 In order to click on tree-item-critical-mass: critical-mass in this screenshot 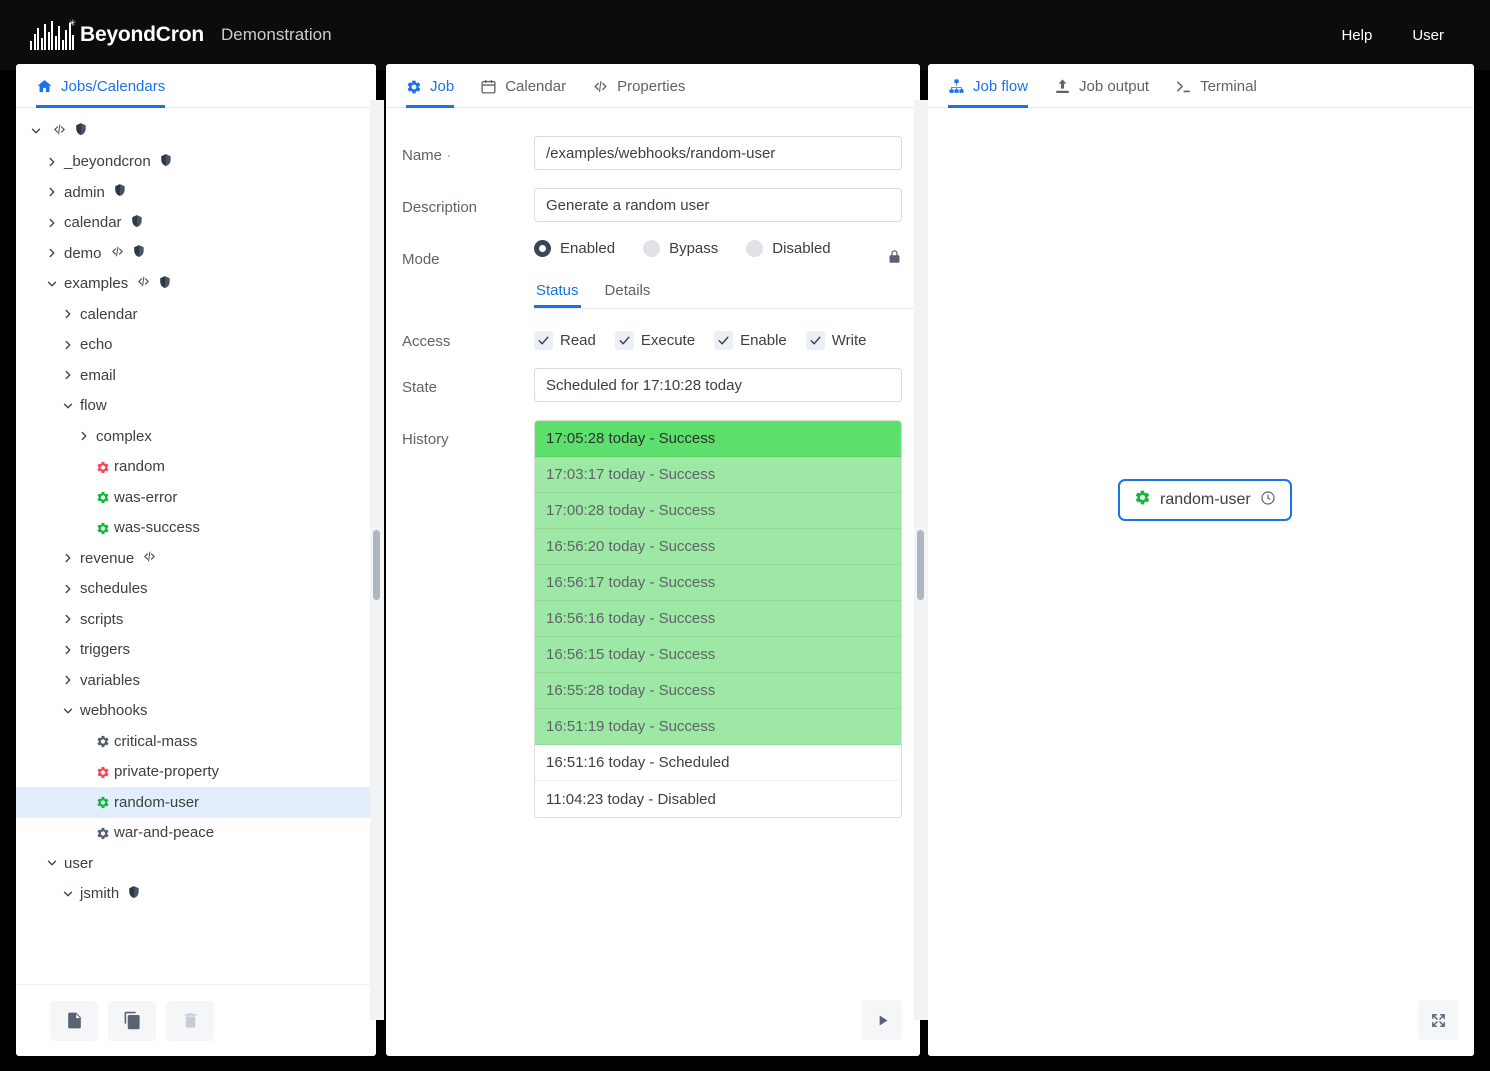, I will do `click(196, 741)`.